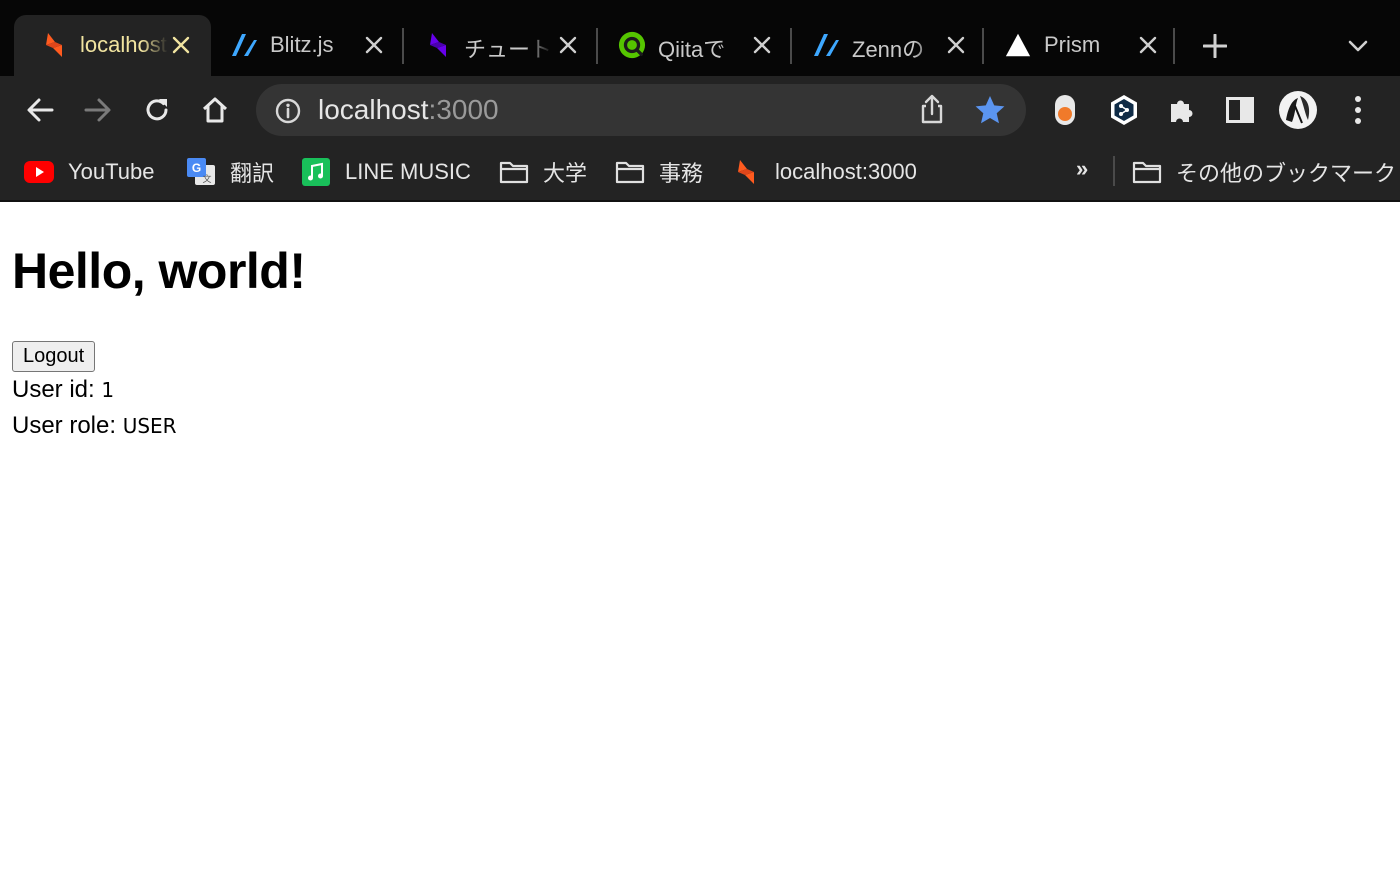 This screenshot has height=884, width=1400. I want to click on bookmark-label: 翻訳, so click(252, 173).